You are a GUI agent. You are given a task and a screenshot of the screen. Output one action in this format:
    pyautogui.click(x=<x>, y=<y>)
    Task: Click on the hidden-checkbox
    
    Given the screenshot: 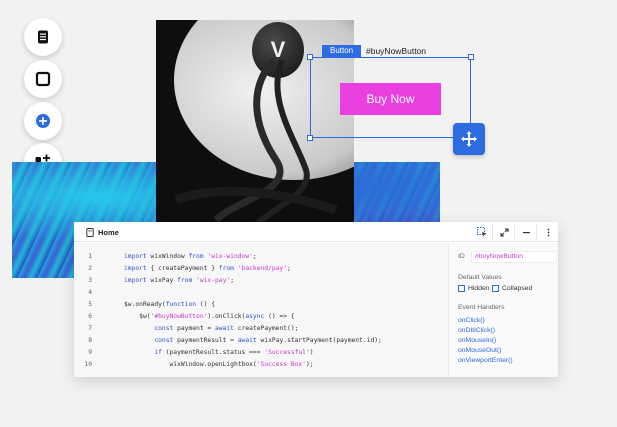 What is the action you would take?
    pyautogui.click(x=461, y=288)
    